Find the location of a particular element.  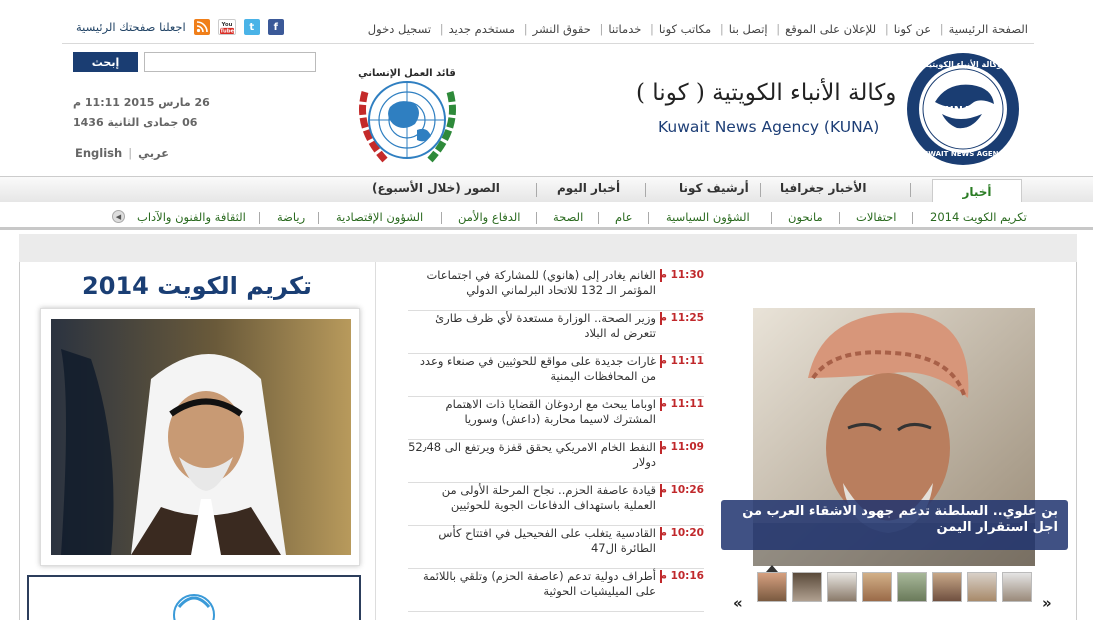

thumbs-prev-arrow-icon: « is located at coordinates (738, 603).